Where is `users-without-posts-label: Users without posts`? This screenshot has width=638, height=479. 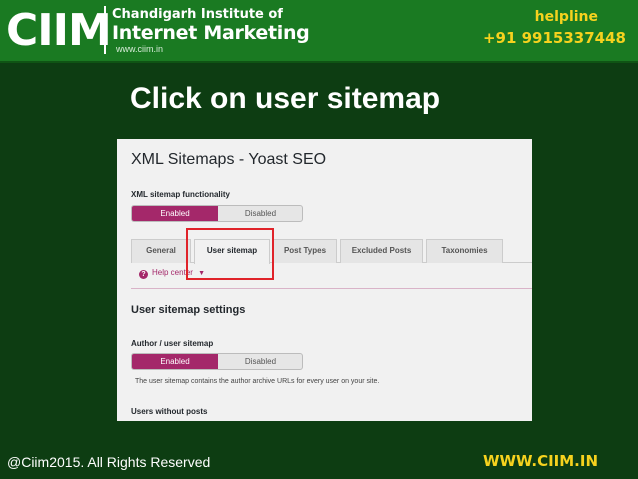 users-without-posts-label: Users without posts is located at coordinates (169, 411).